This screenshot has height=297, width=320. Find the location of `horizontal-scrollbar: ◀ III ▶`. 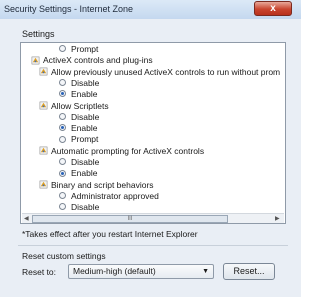

horizontal-scrollbar: ◀ III ▶ is located at coordinates (153, 218).